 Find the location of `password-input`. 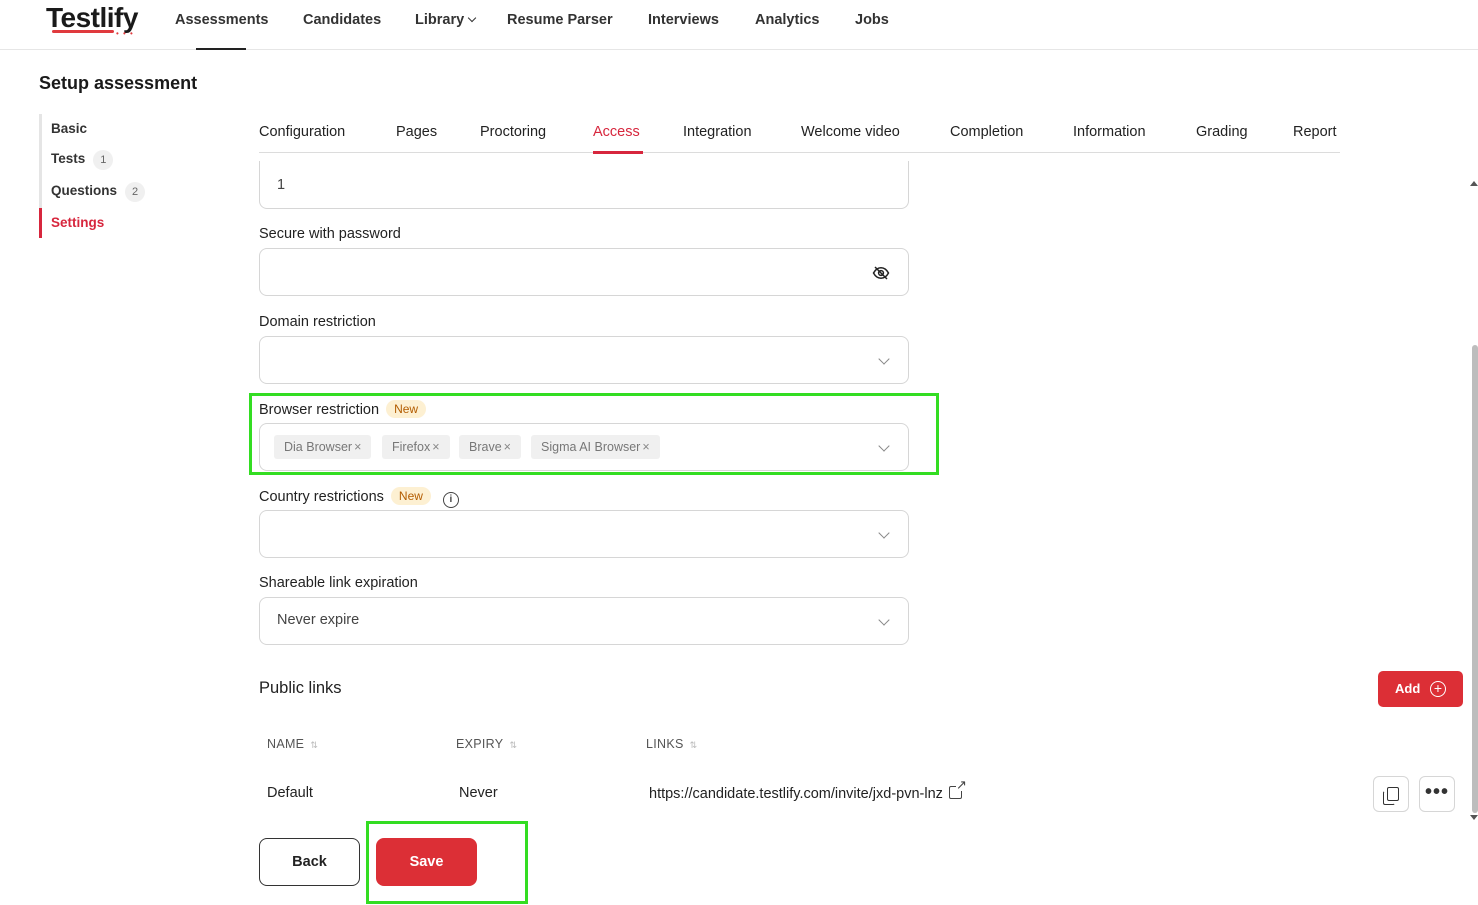

password-input is located at coordinates (584, 272).